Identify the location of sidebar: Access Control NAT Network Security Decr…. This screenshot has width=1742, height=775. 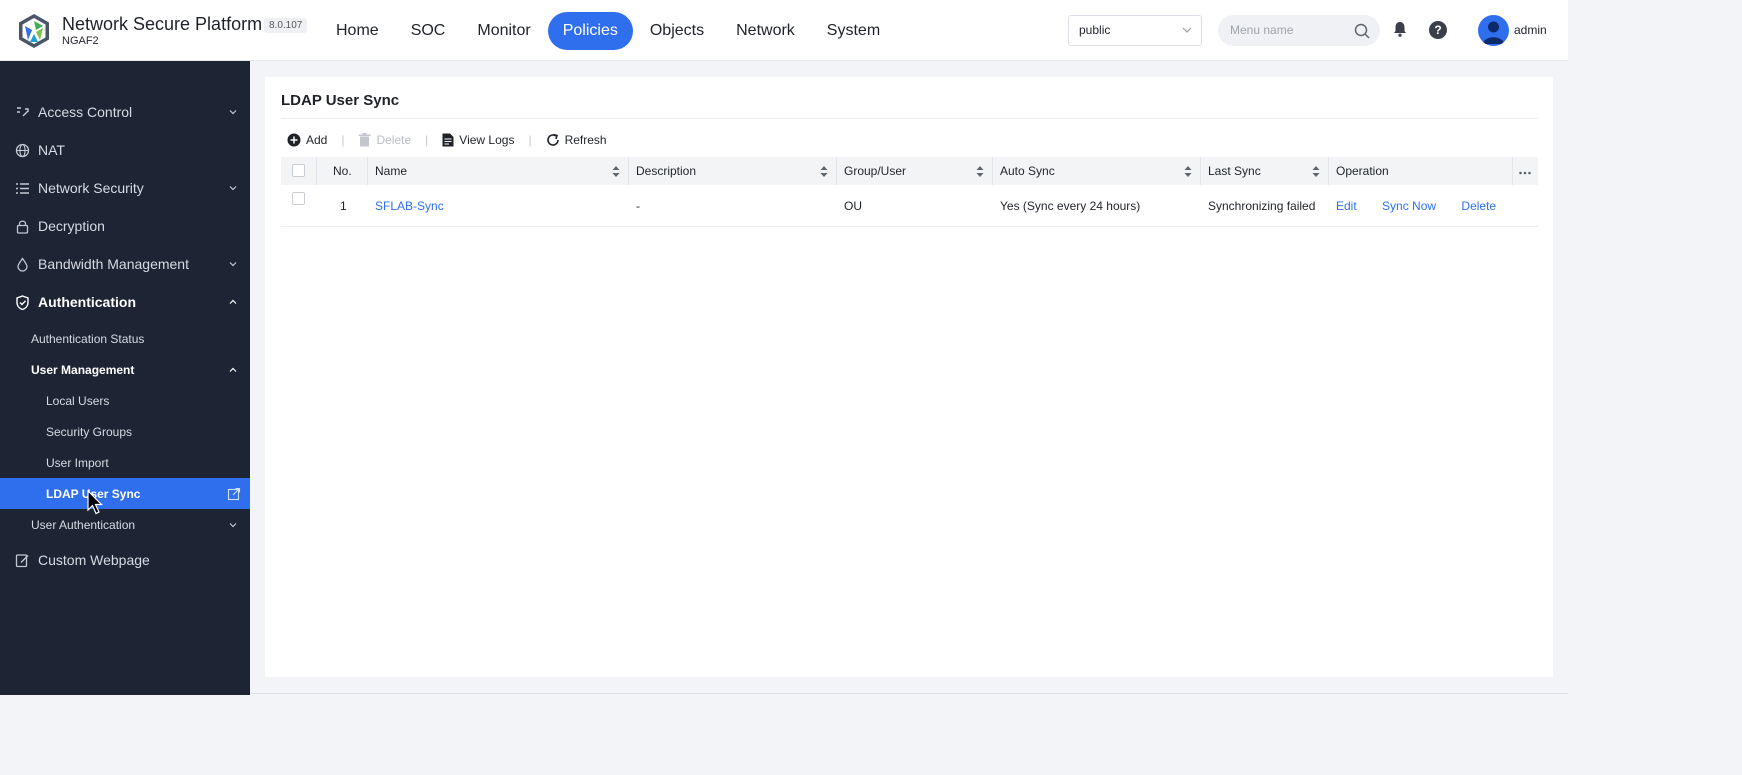
(125, 378).